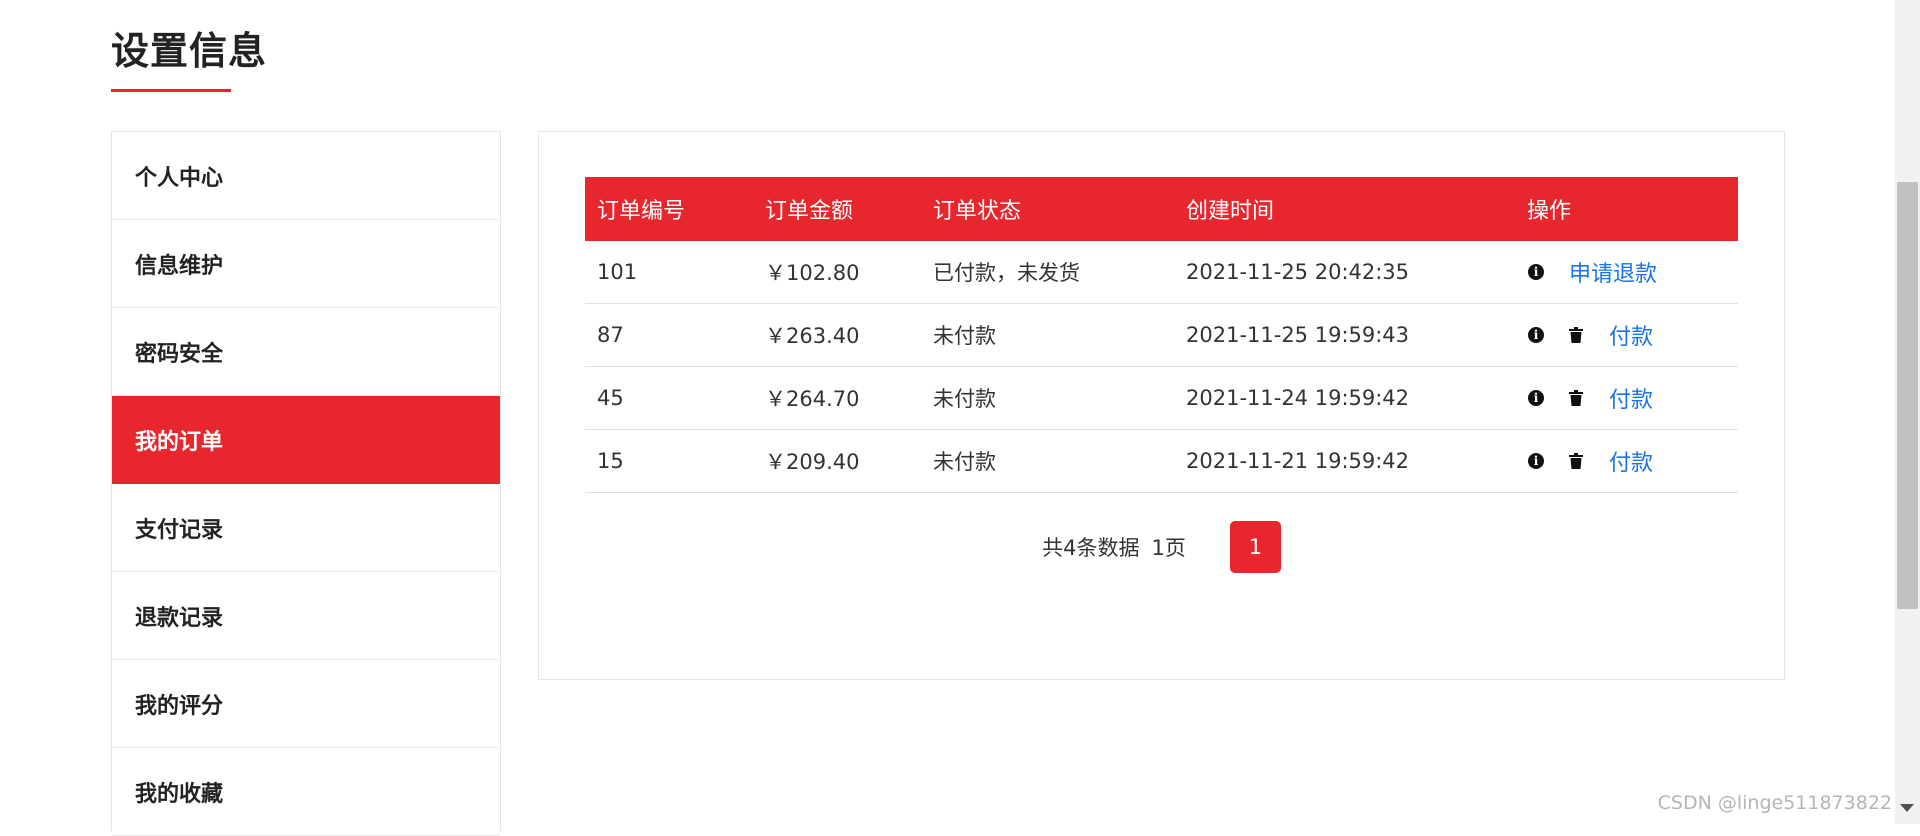  What do you see at coordinates (1774, 803) in the screenshot?
I see `watermark: CSDN @linge511873822` at bounding box center [1774, 803].